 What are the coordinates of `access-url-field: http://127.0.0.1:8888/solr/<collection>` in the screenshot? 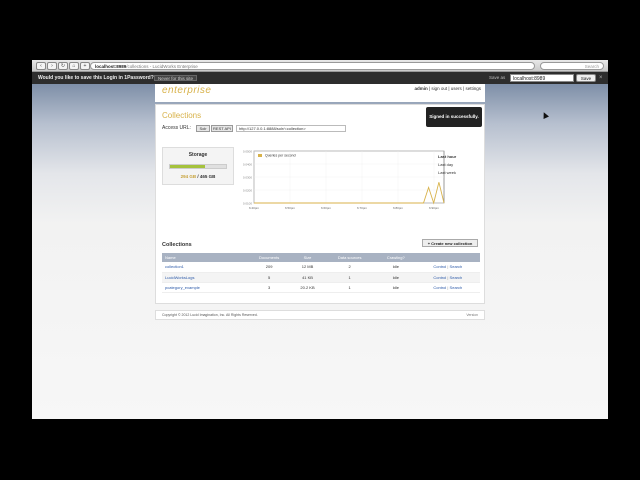 It's located at (291, 128).